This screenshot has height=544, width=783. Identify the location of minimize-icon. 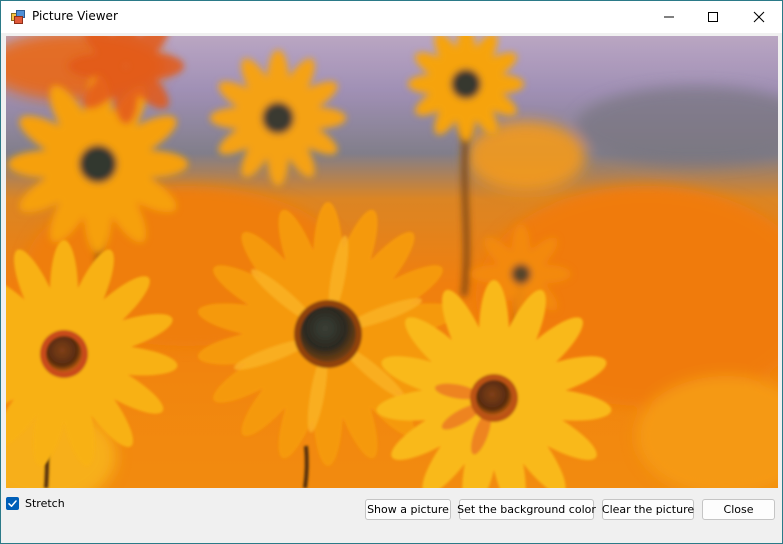
(669, 17).